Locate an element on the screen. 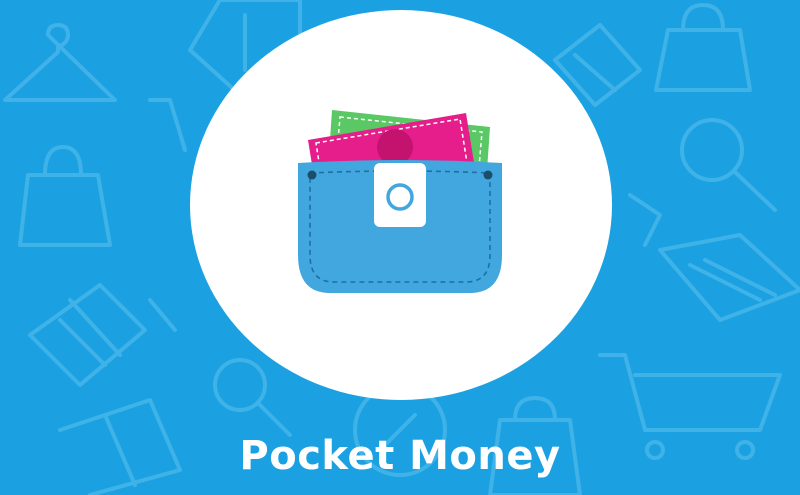 The image size is (800, 495). laptop-icon is located at coordinates (729, 277).